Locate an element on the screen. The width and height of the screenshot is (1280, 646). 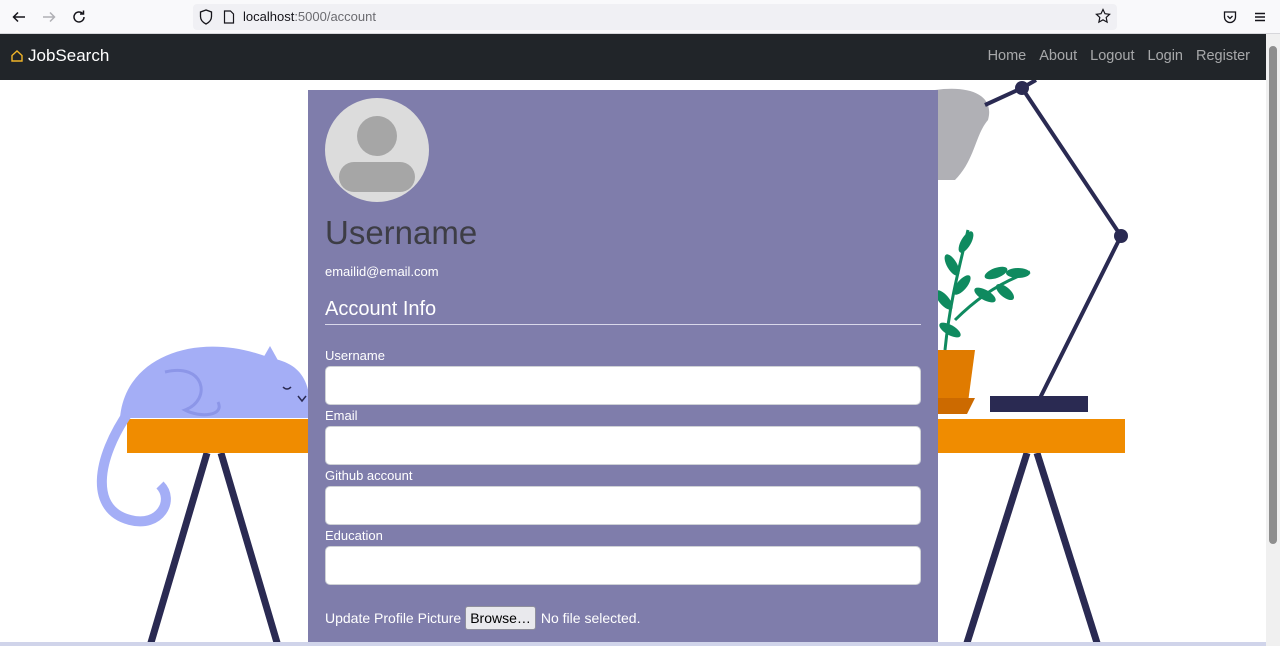
left-desk is located at coordinates (222, 532).